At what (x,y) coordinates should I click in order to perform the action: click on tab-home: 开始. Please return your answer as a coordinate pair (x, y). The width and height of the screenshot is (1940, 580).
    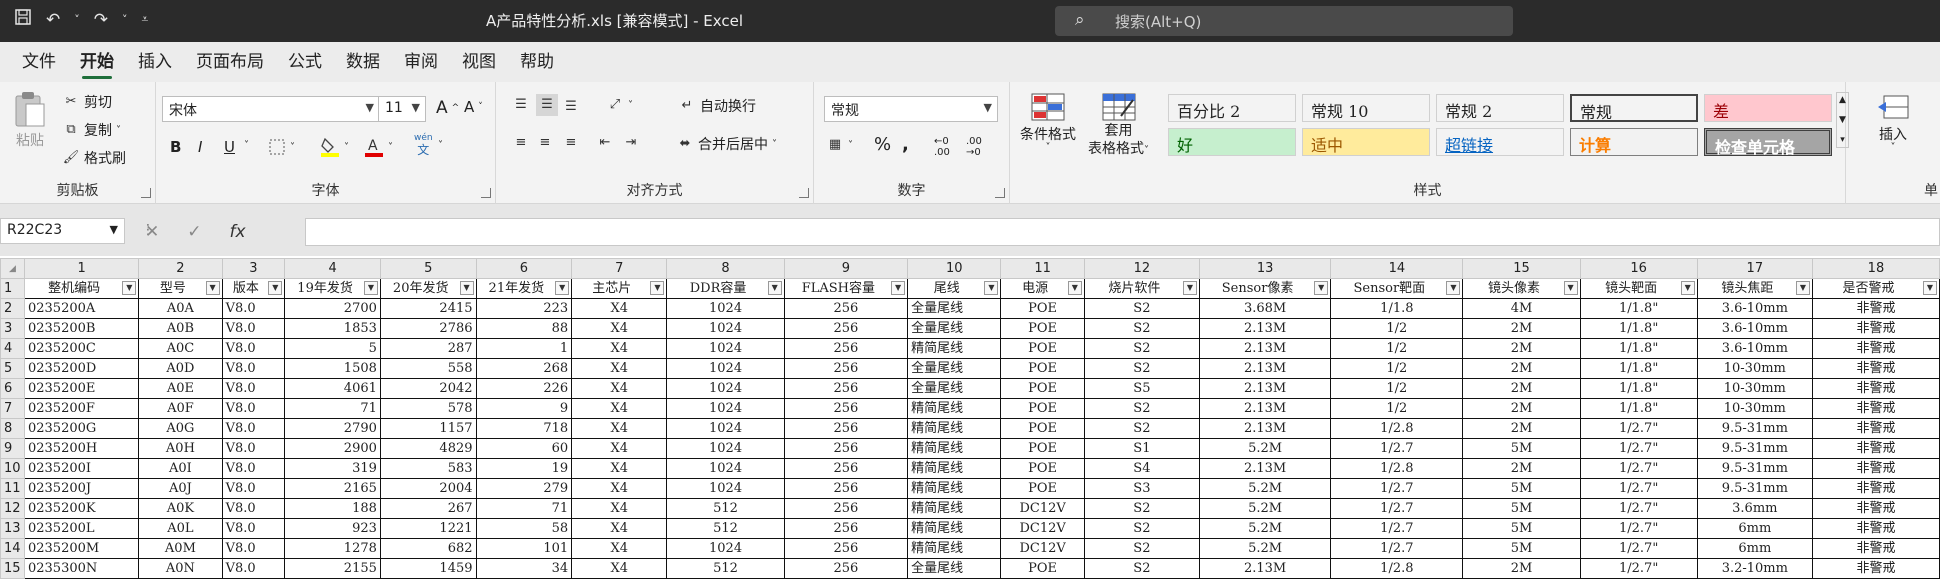
    Looking at the image, I should click on (97, 62).